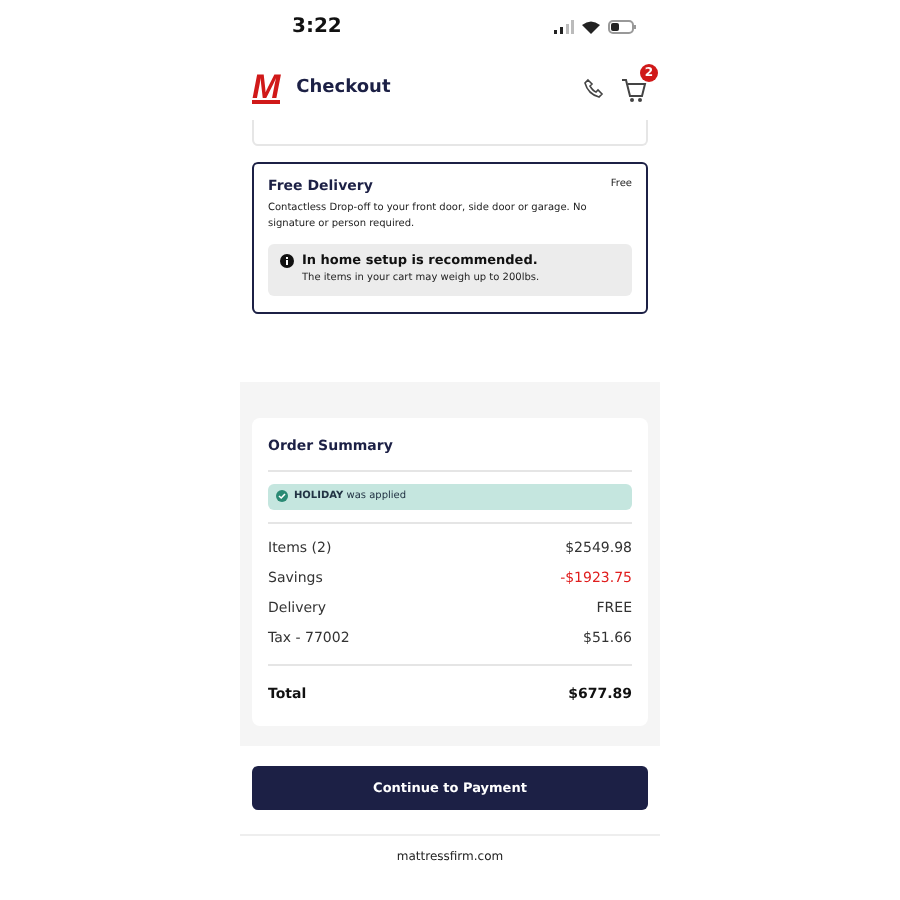  What do you see at coordinates (591, 26) in the screenshot?
I see `wifi-icon` at bounding box center [591, 26].